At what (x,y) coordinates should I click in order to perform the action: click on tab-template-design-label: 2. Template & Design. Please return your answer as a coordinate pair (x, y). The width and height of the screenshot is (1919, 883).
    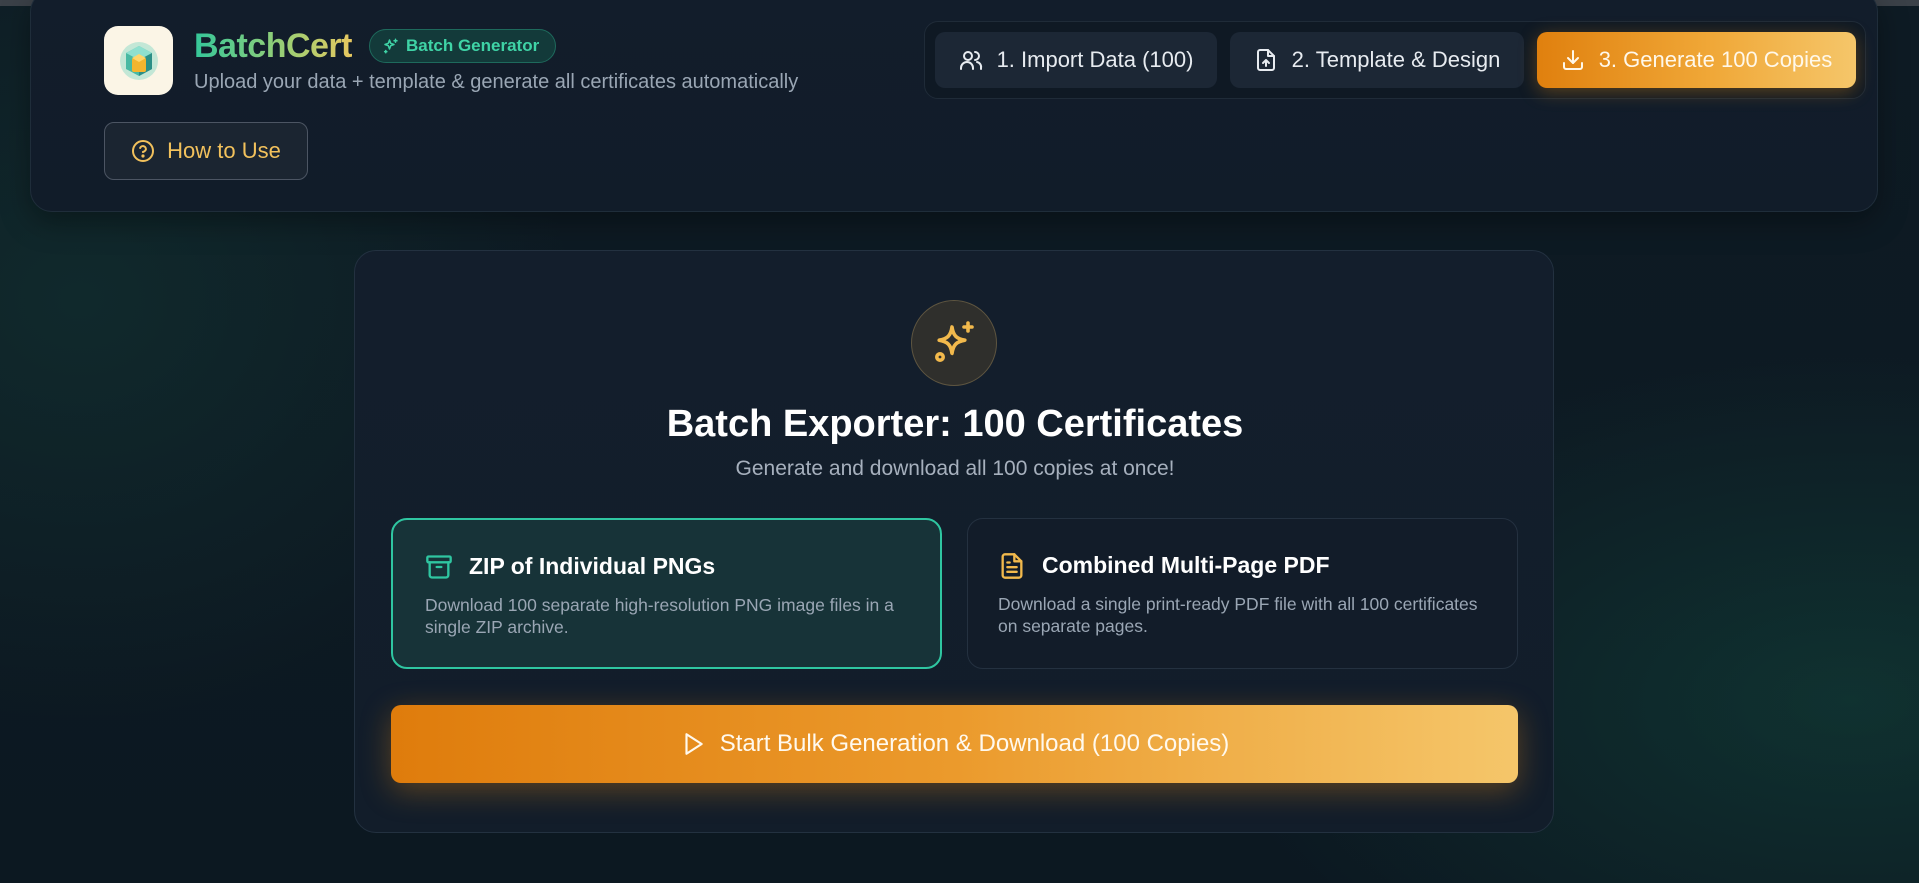
    Looking at the image, I should click on (1396, 59).